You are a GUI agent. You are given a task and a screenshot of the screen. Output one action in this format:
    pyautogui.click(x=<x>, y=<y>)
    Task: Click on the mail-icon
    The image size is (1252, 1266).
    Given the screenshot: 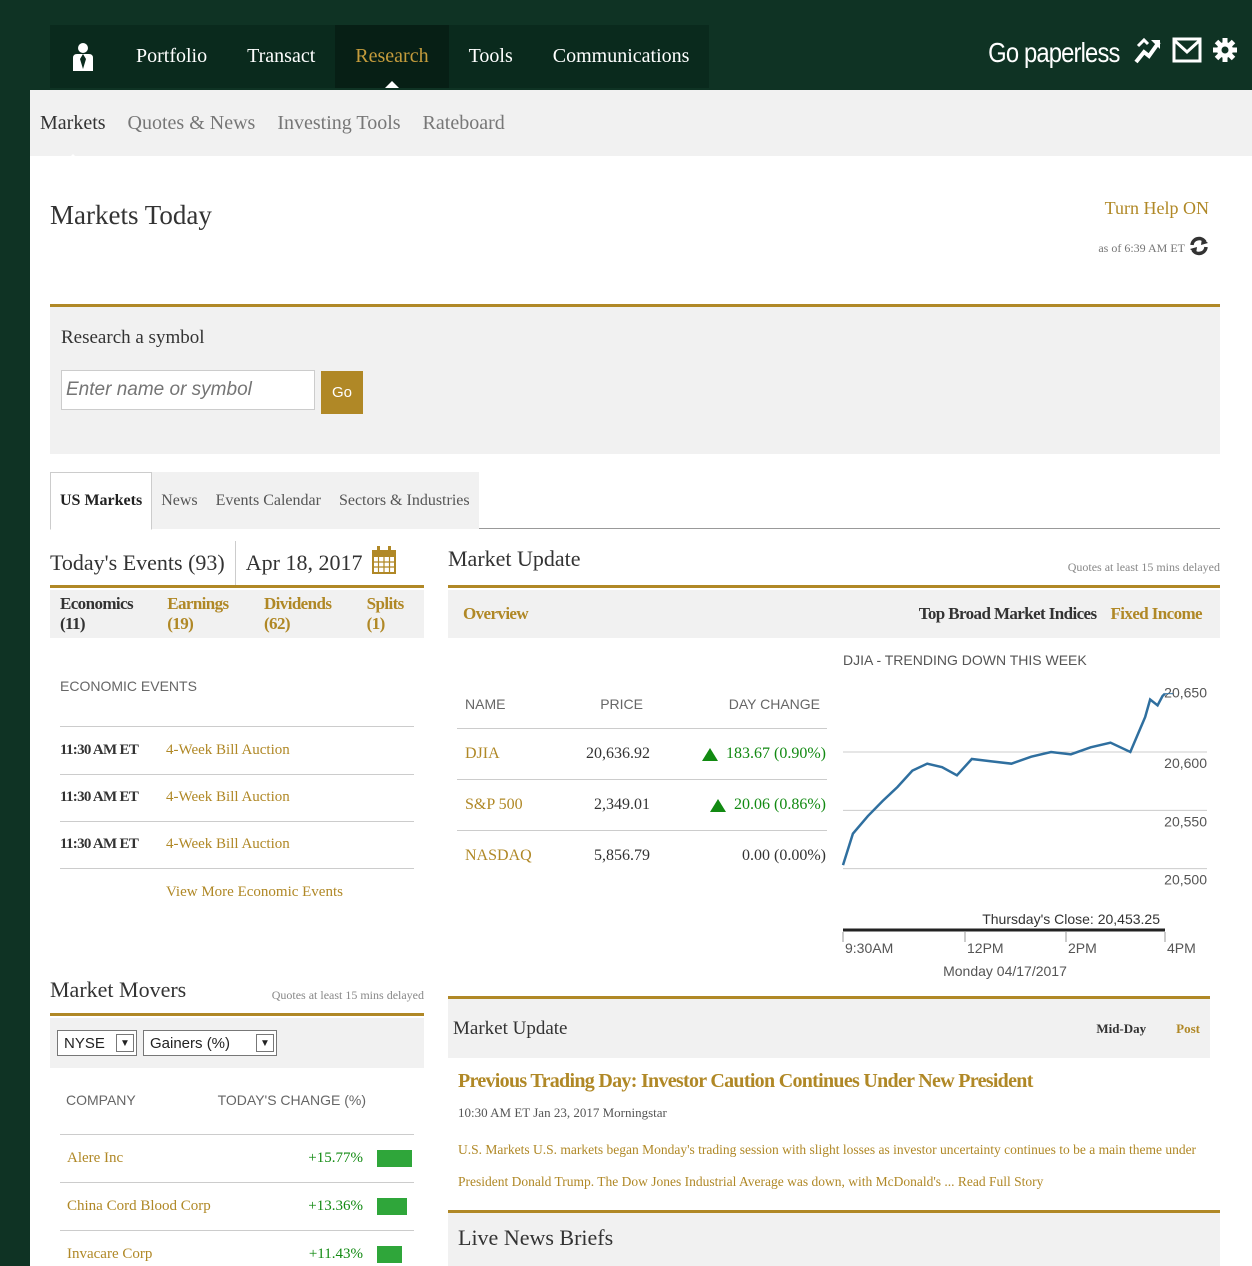 What is the action you would take?
    pyautogui.click(x=1187, y=52)
    